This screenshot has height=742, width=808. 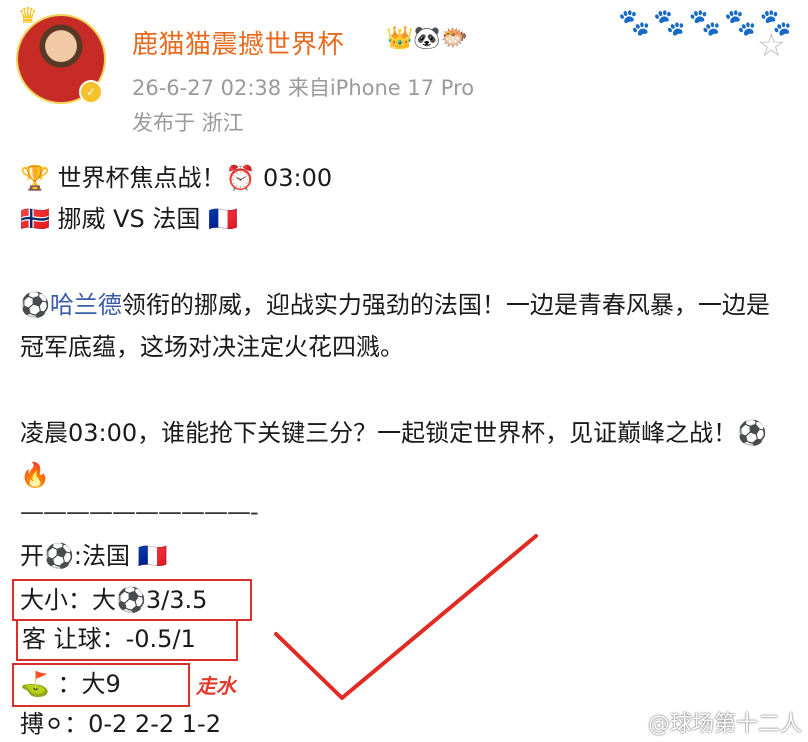 I want to click on author-name: 鹿猫猫震撼世界杯, so click(x=238, y=42).